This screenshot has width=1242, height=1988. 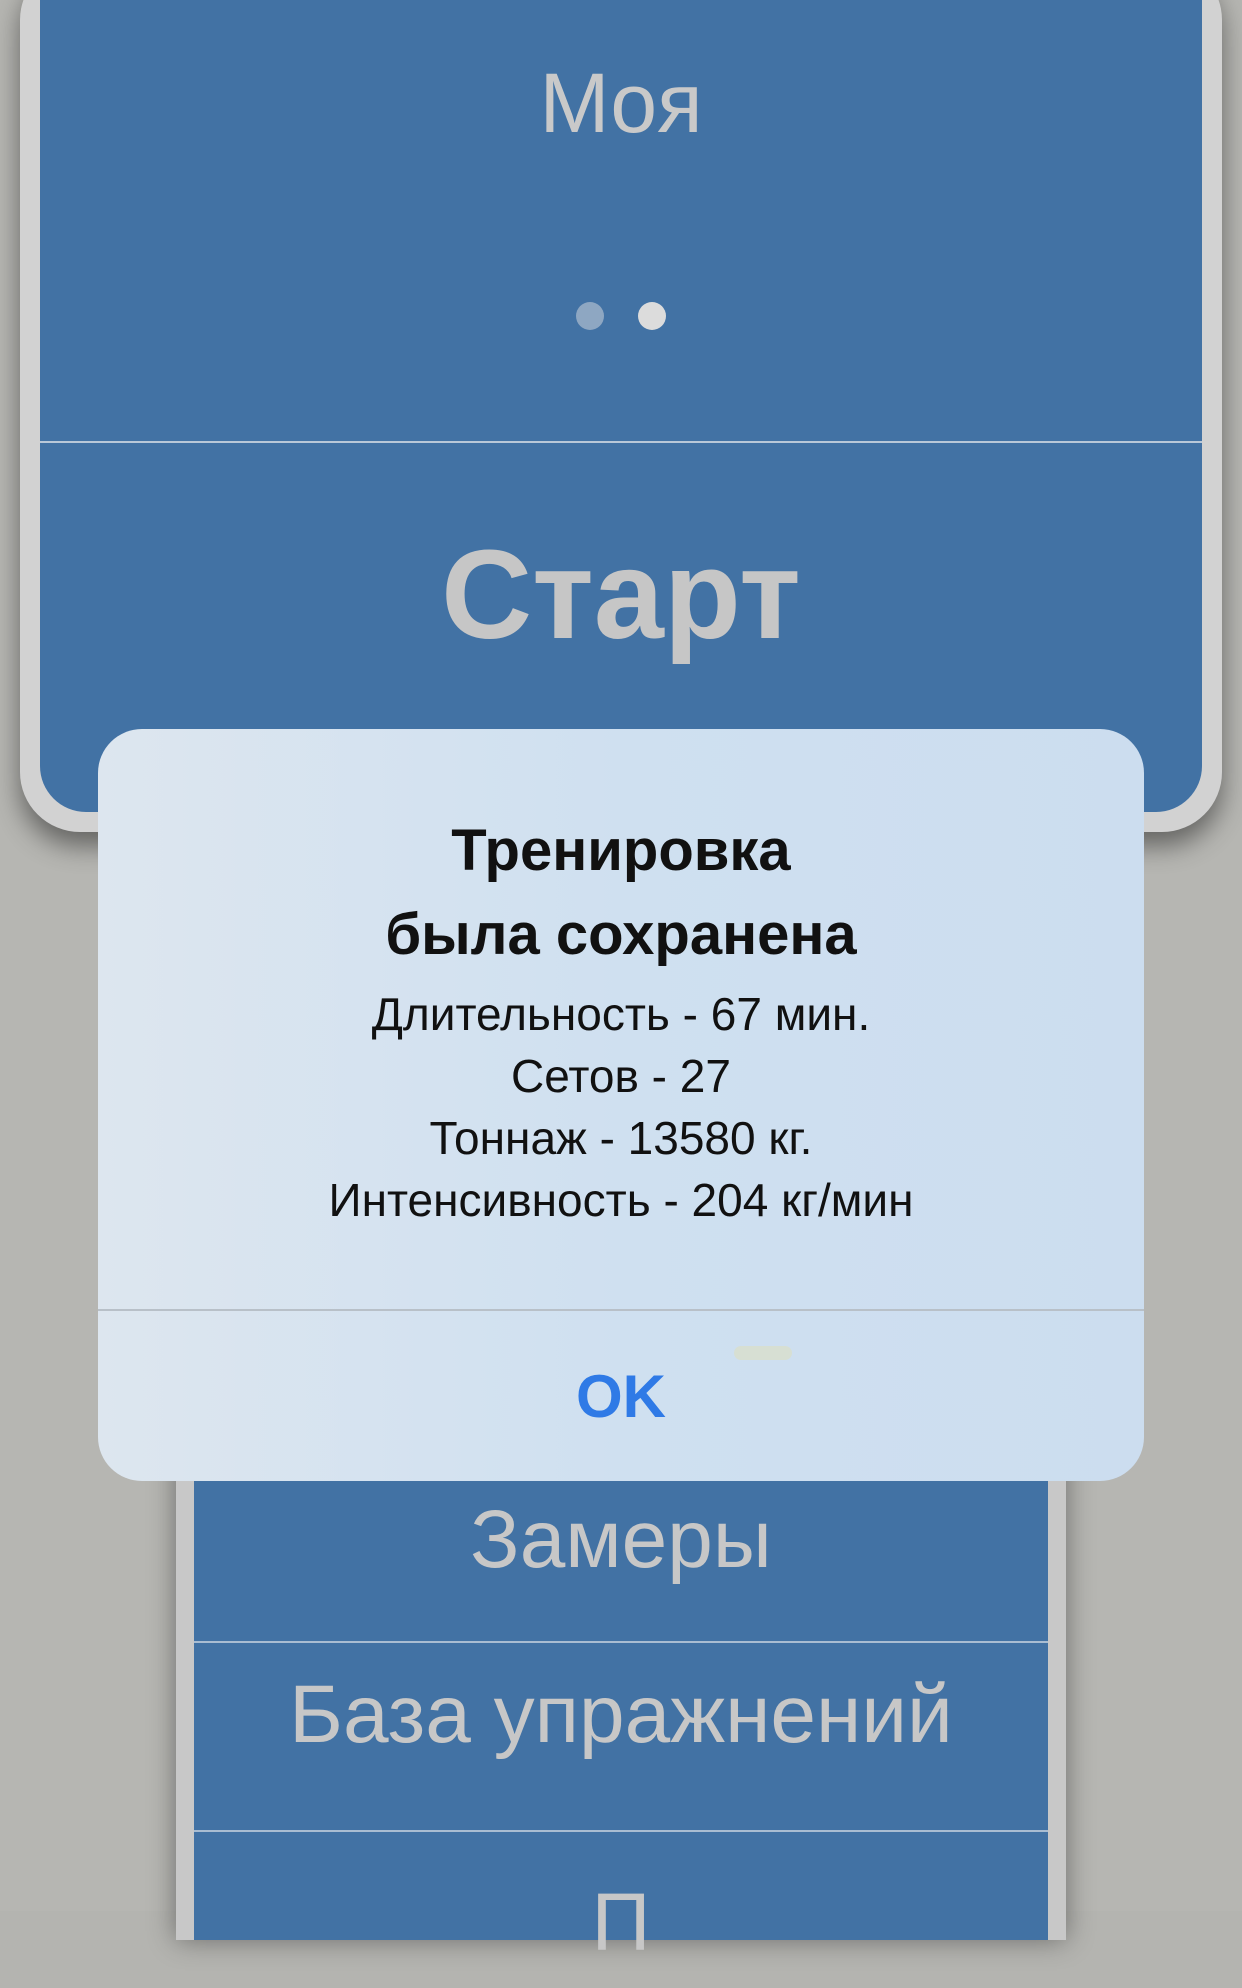 What do you see at coordinates (621, 1138) in the screenshot?
I see `tonnage-text: Тоннаж - 13580 кг.` at bounding box center [621, 1138].